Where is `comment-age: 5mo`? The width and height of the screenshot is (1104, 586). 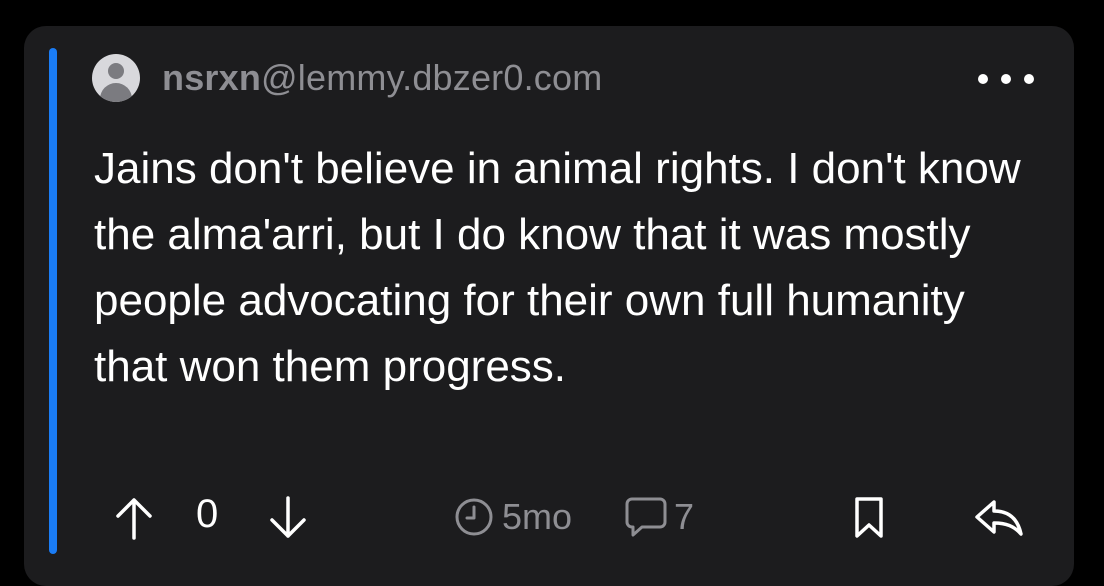
comment-age: 5mo is located at coordinates (513, 517).